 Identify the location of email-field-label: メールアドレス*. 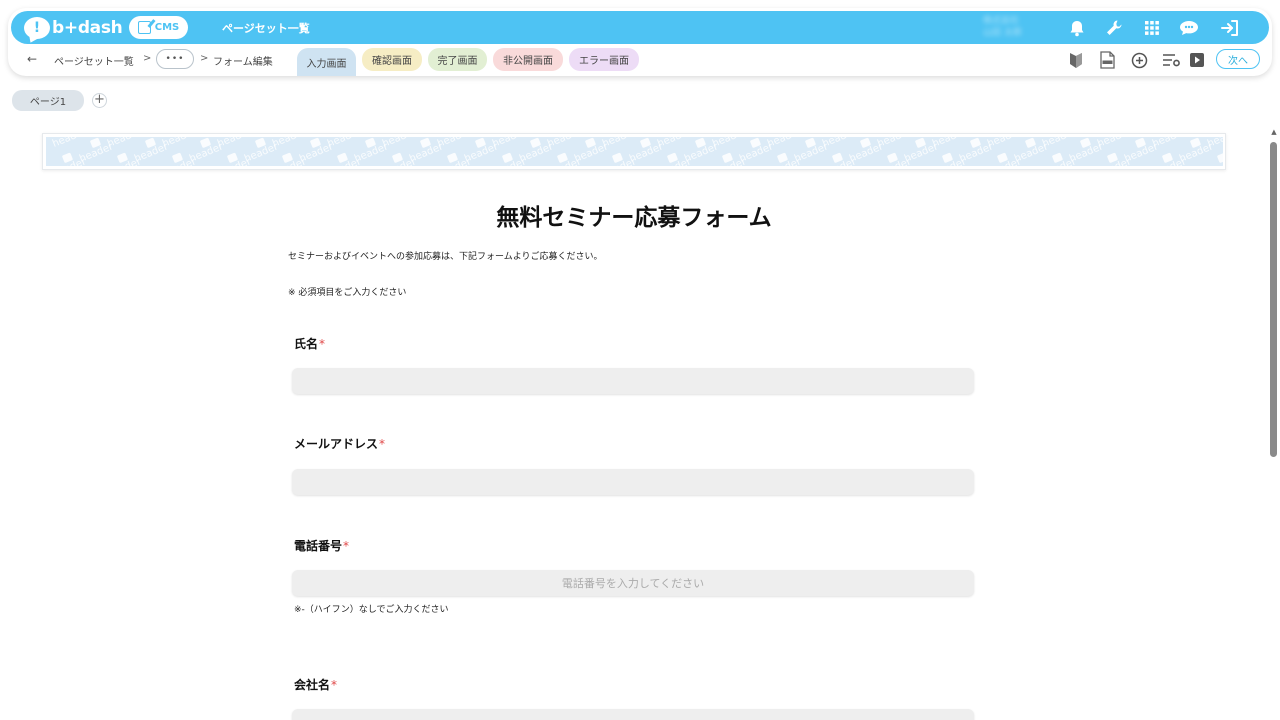
(339, 443).